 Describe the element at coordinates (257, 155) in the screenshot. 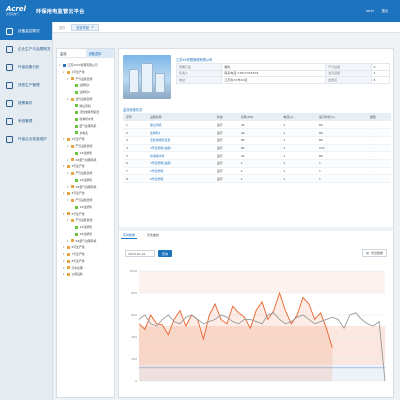

I see `table-row: 5 喷淋塔水泵 运行 40 1 80-` at that location.